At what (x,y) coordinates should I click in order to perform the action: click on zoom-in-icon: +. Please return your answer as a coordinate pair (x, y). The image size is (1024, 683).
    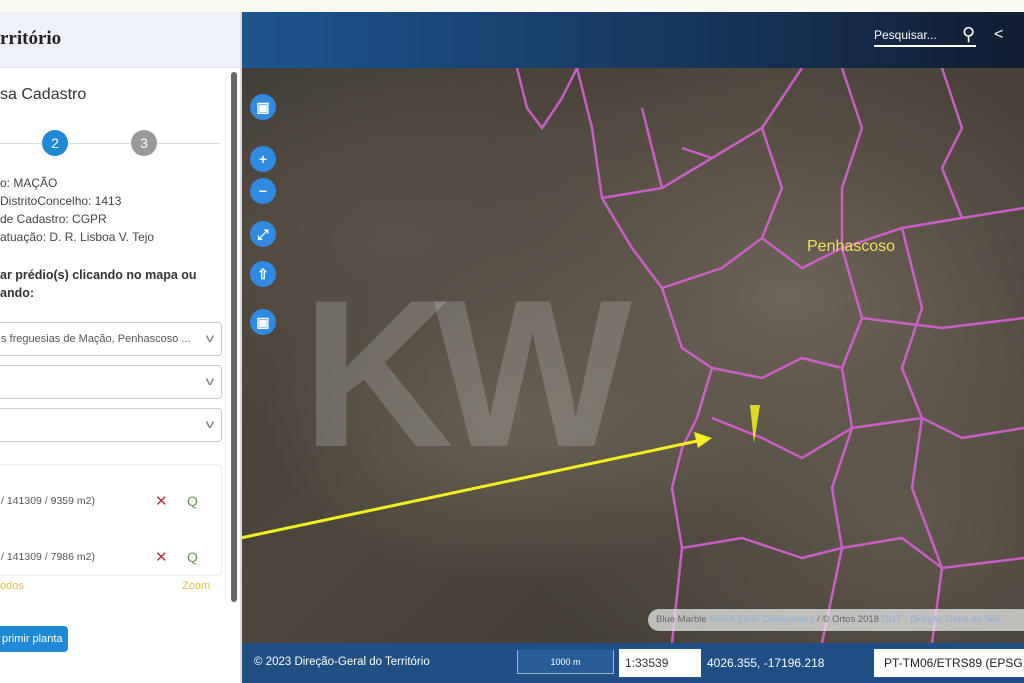
    Looking at the image, I should click on (263, 159).